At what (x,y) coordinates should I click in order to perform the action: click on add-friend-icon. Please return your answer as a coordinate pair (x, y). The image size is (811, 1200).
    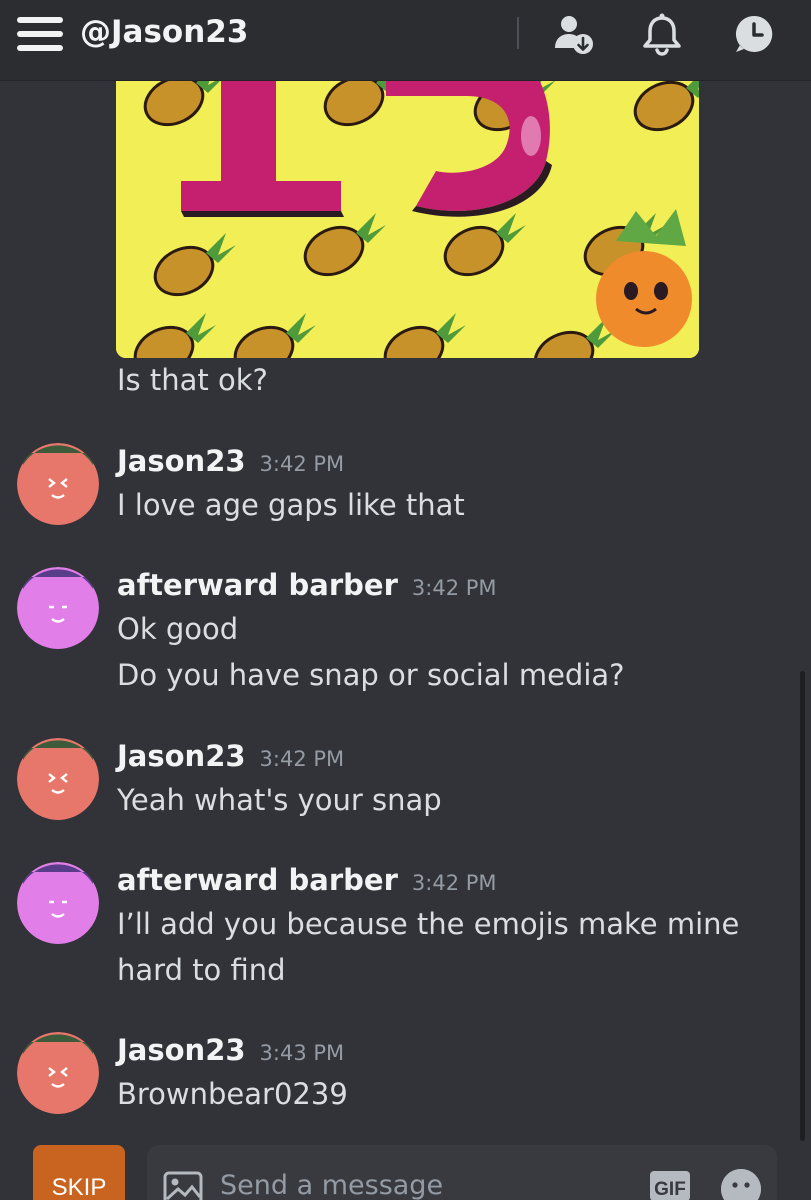
    Looking at the image, I should click on (575, 34).